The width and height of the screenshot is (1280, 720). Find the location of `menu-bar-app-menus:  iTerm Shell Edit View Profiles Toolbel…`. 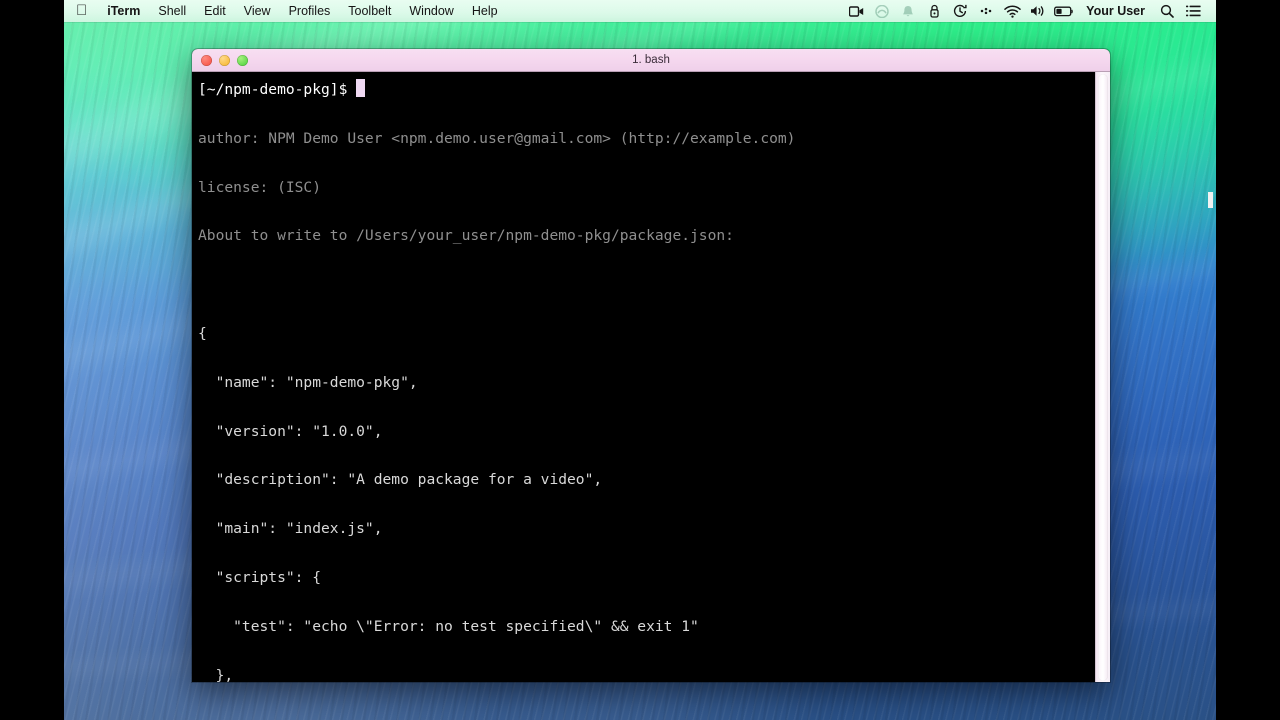

menu-bar-app-menus:  iTerm Shell Edit View Profiles Toolbel… is located at coordinates (285, 11).